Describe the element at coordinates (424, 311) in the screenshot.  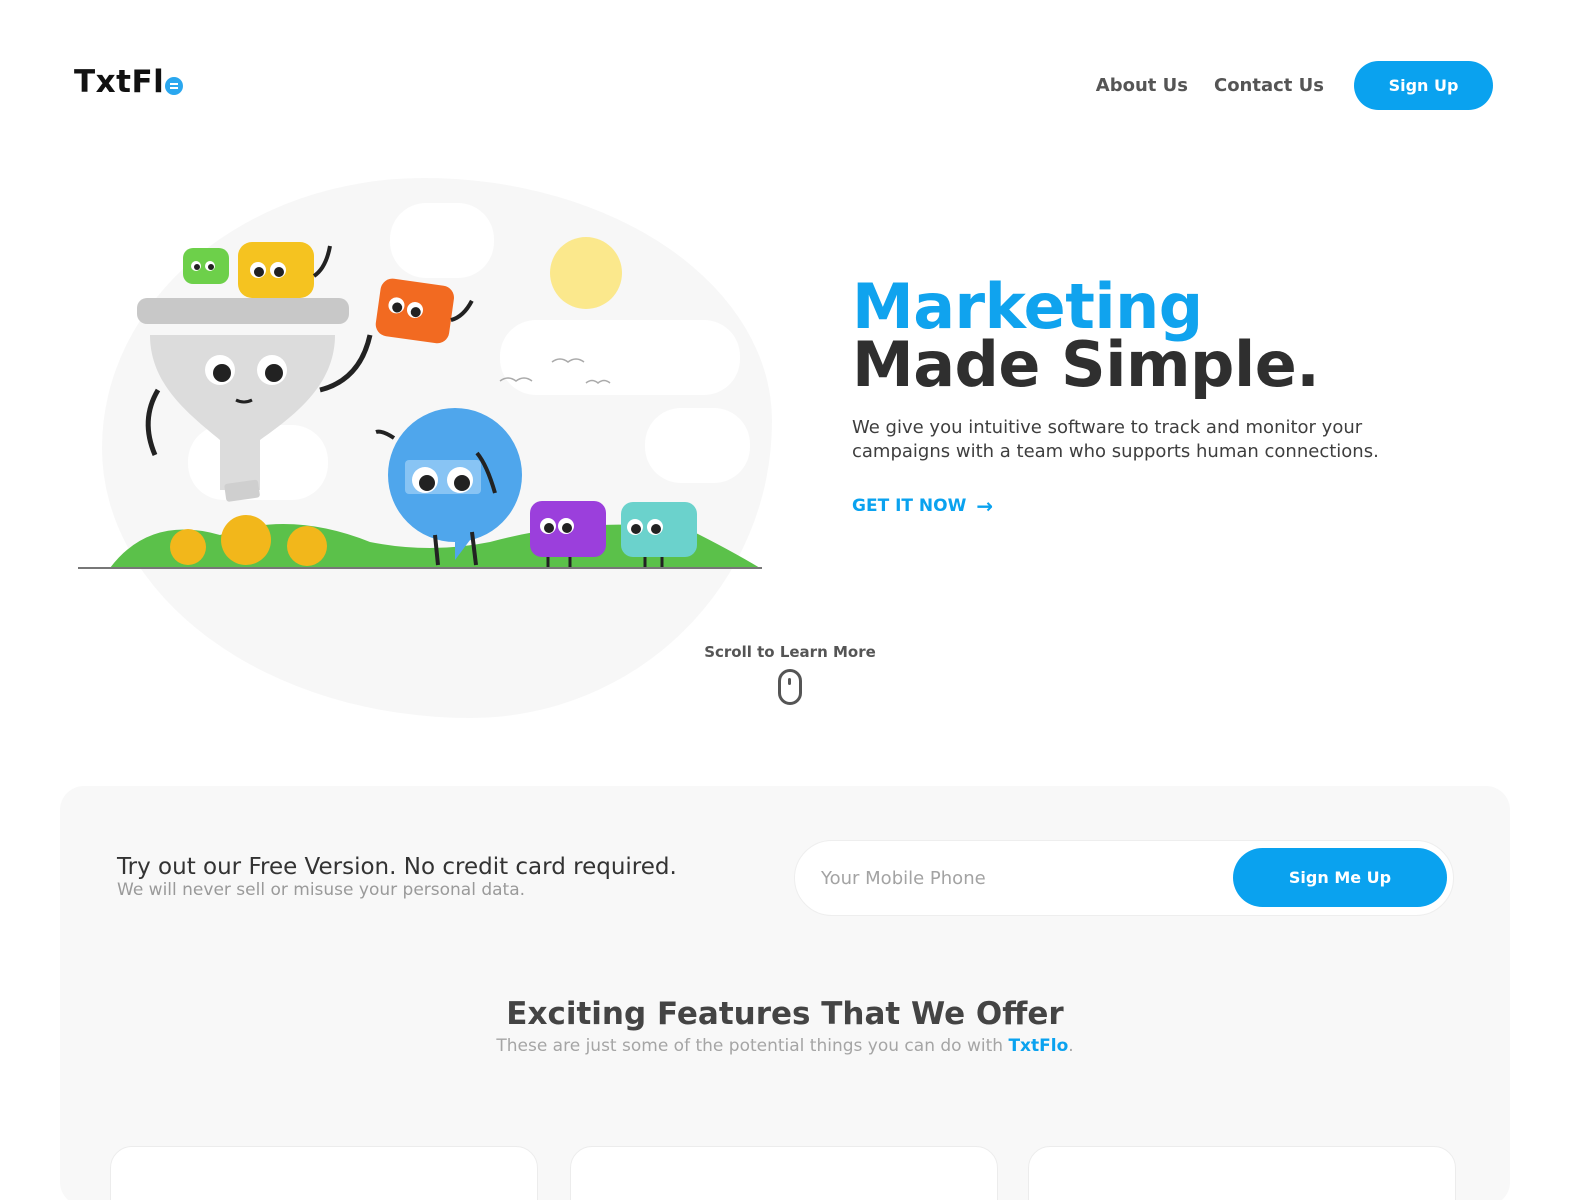
I see `orange-chat-character-icon` at that location.